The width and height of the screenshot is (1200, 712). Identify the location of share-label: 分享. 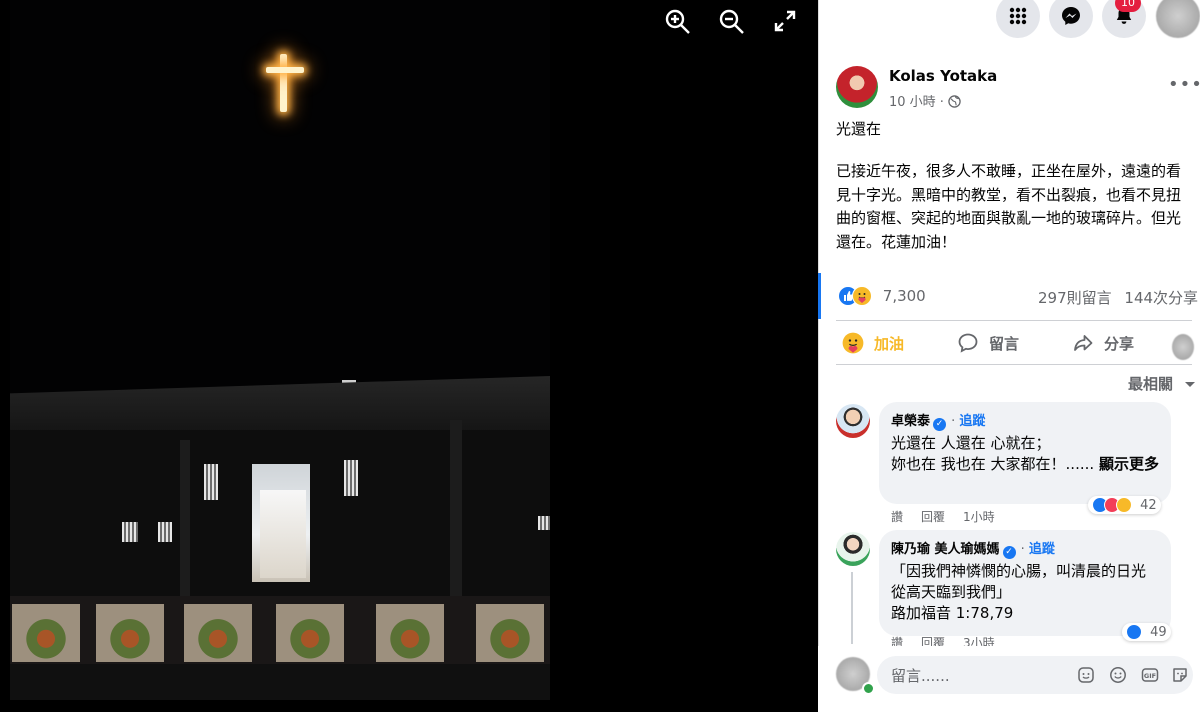
(1119, 344).